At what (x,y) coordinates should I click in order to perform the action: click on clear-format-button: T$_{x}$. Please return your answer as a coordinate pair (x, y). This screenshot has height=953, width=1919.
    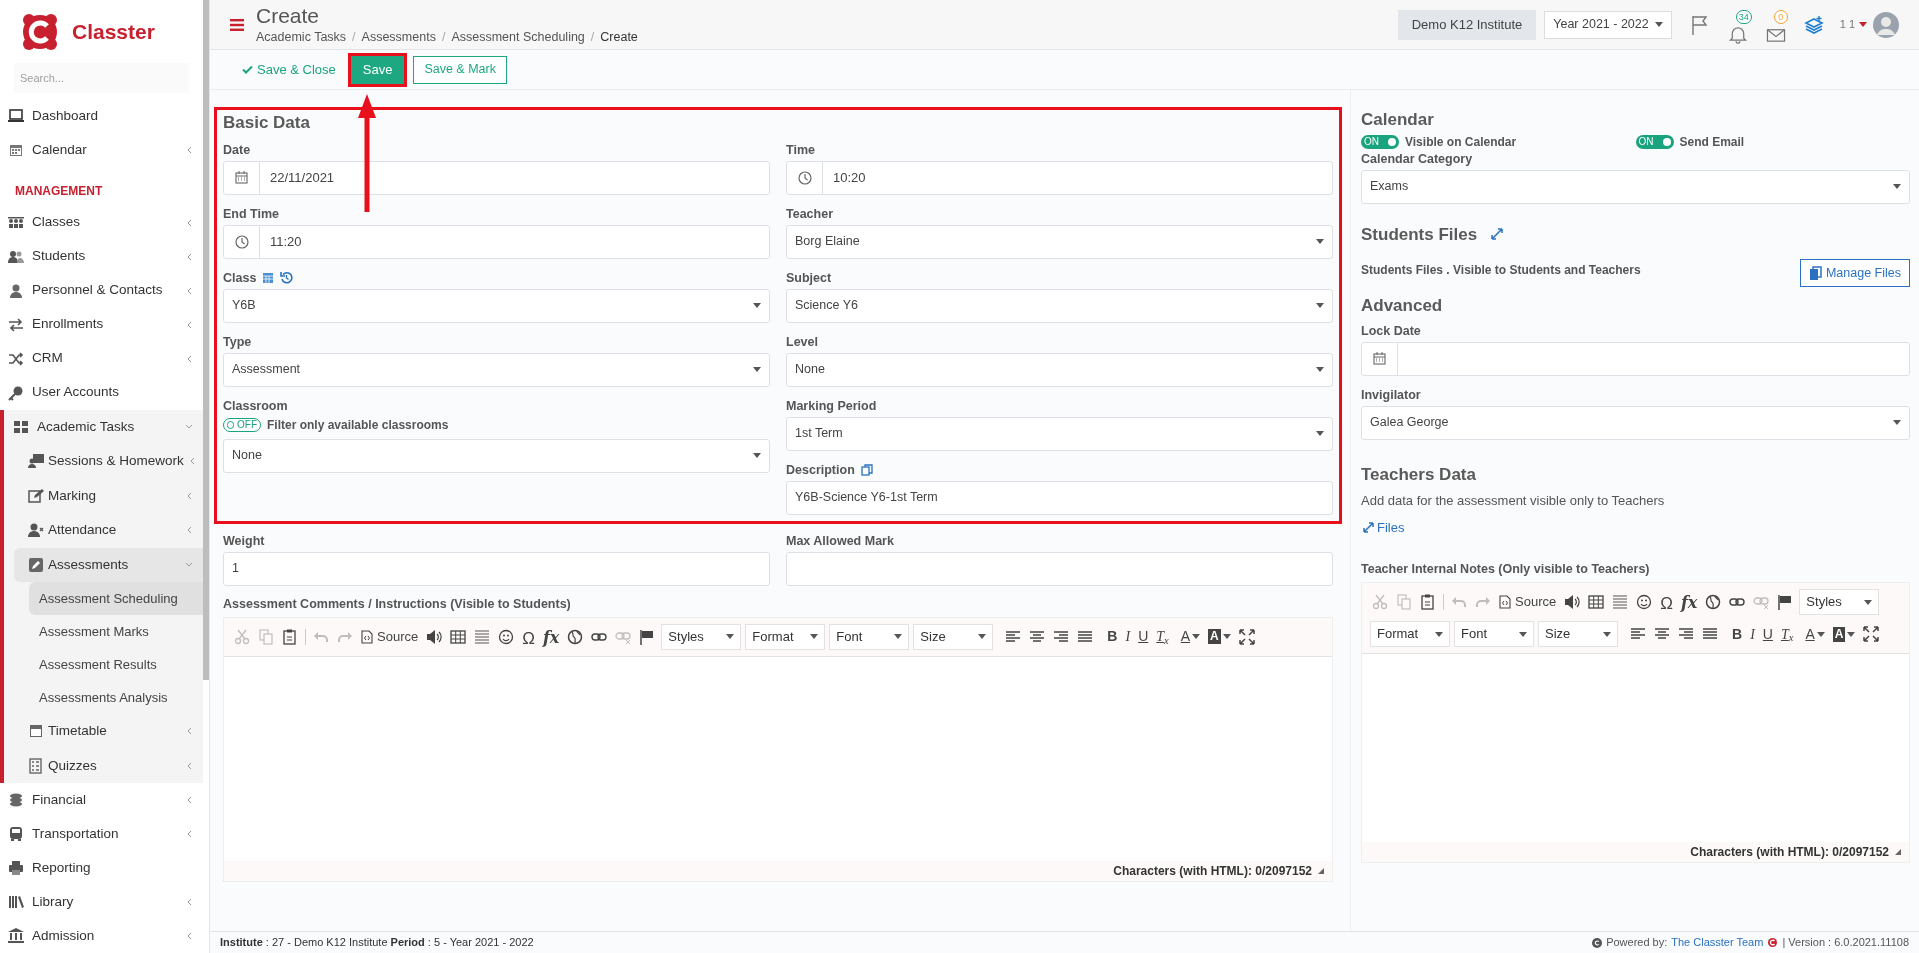
    Looking at the image, I should click on (1787, 634).